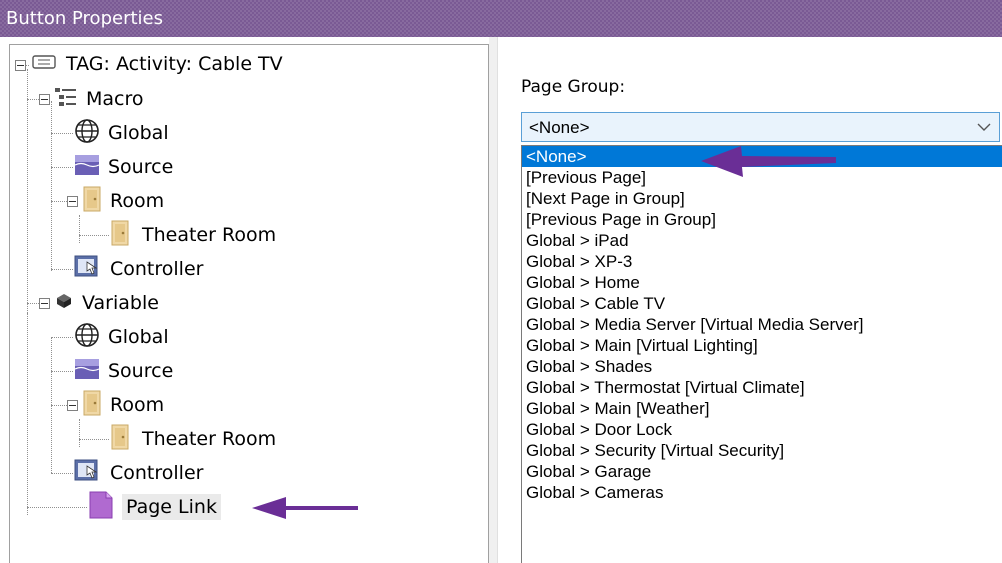 This screenshot has width=1002, height=563. Describe the element at coordinates (84, 18) in the screenshot. I see `window-title: Button Properties` at that location.